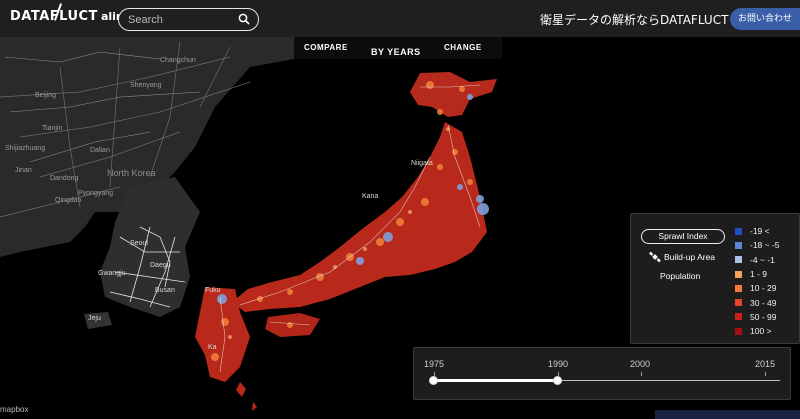 This screenshot has height=419, width=800. I want to click on map-label-shenyang: Shenyang, so click(146, 85).